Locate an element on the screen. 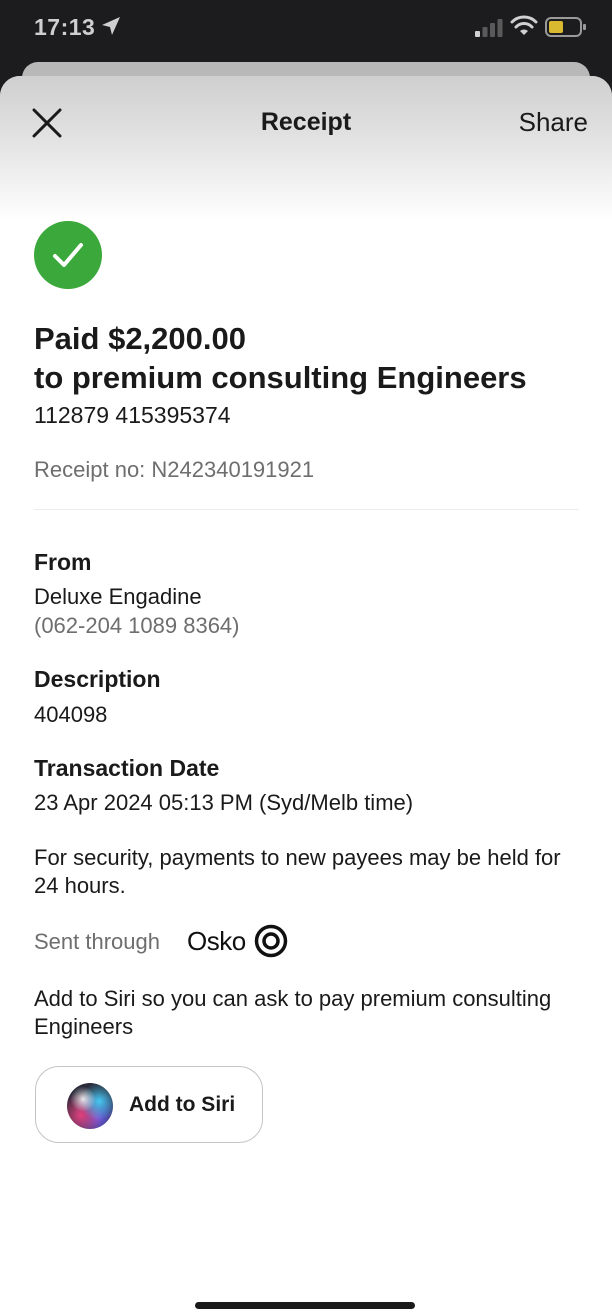 This screenshot has width=612, height=1314. status-bar: 17:13 is located at coordinates (306, 30).